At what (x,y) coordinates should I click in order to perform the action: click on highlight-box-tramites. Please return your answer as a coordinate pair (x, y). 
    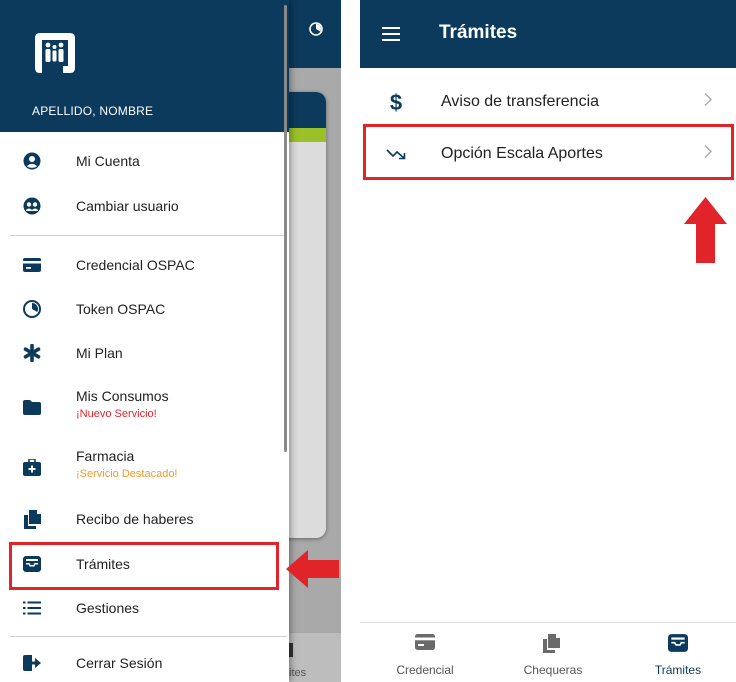
    Looking at the image, I should click on (144, 566).